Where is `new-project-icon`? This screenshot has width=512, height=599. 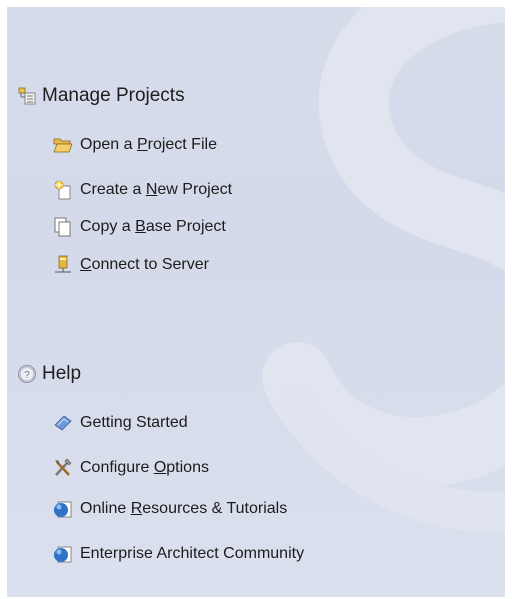 new-project-icon is located at coordinates (63, 190).